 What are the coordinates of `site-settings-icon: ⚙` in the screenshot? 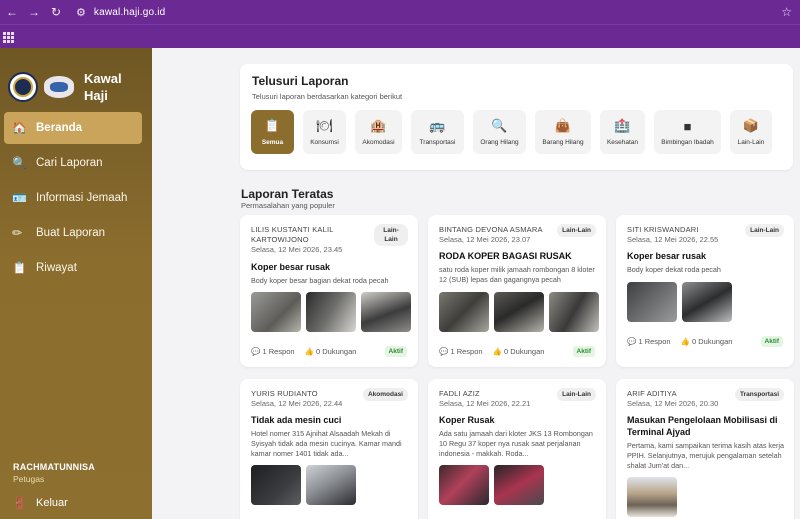 It's located at (81, 12).